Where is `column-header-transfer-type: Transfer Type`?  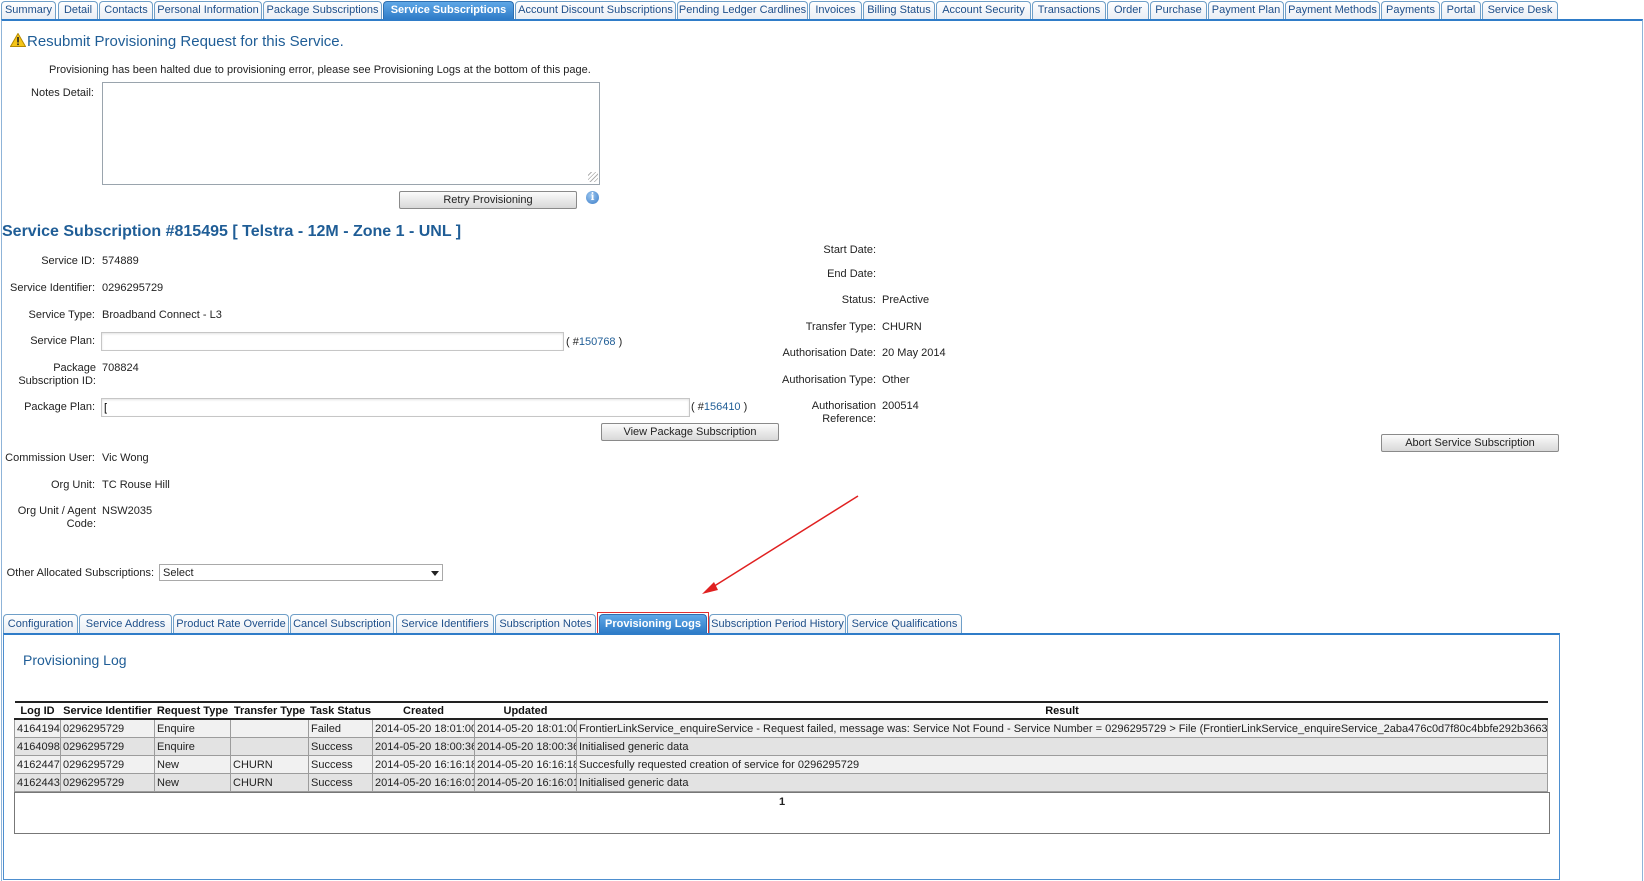
column-header-transfer-type: Transfer Type is located at coordinates (269, 710).